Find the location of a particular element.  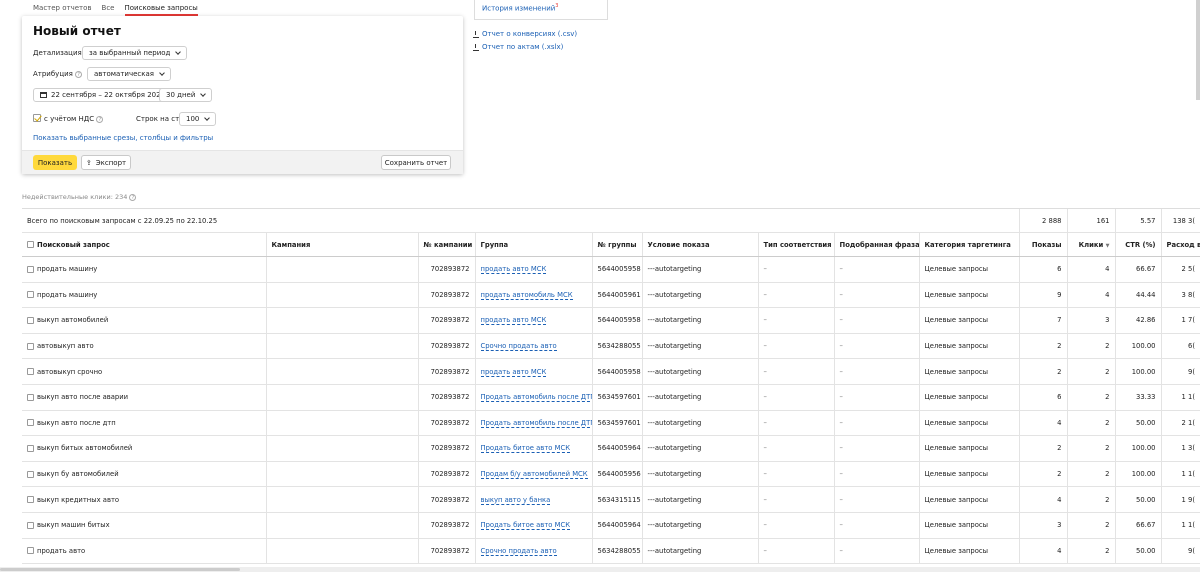

vertical-scrollbar is located at coordinates (1198, 50).